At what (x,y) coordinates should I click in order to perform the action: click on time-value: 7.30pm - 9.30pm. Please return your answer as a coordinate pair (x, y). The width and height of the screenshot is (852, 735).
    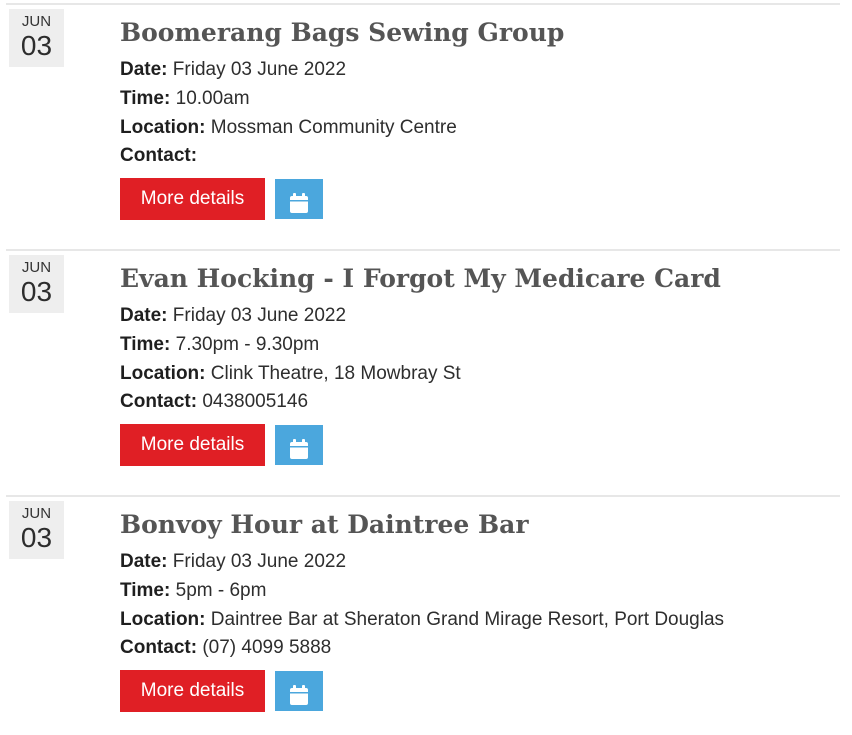
    Looking at the image, I should click on (247, 344).